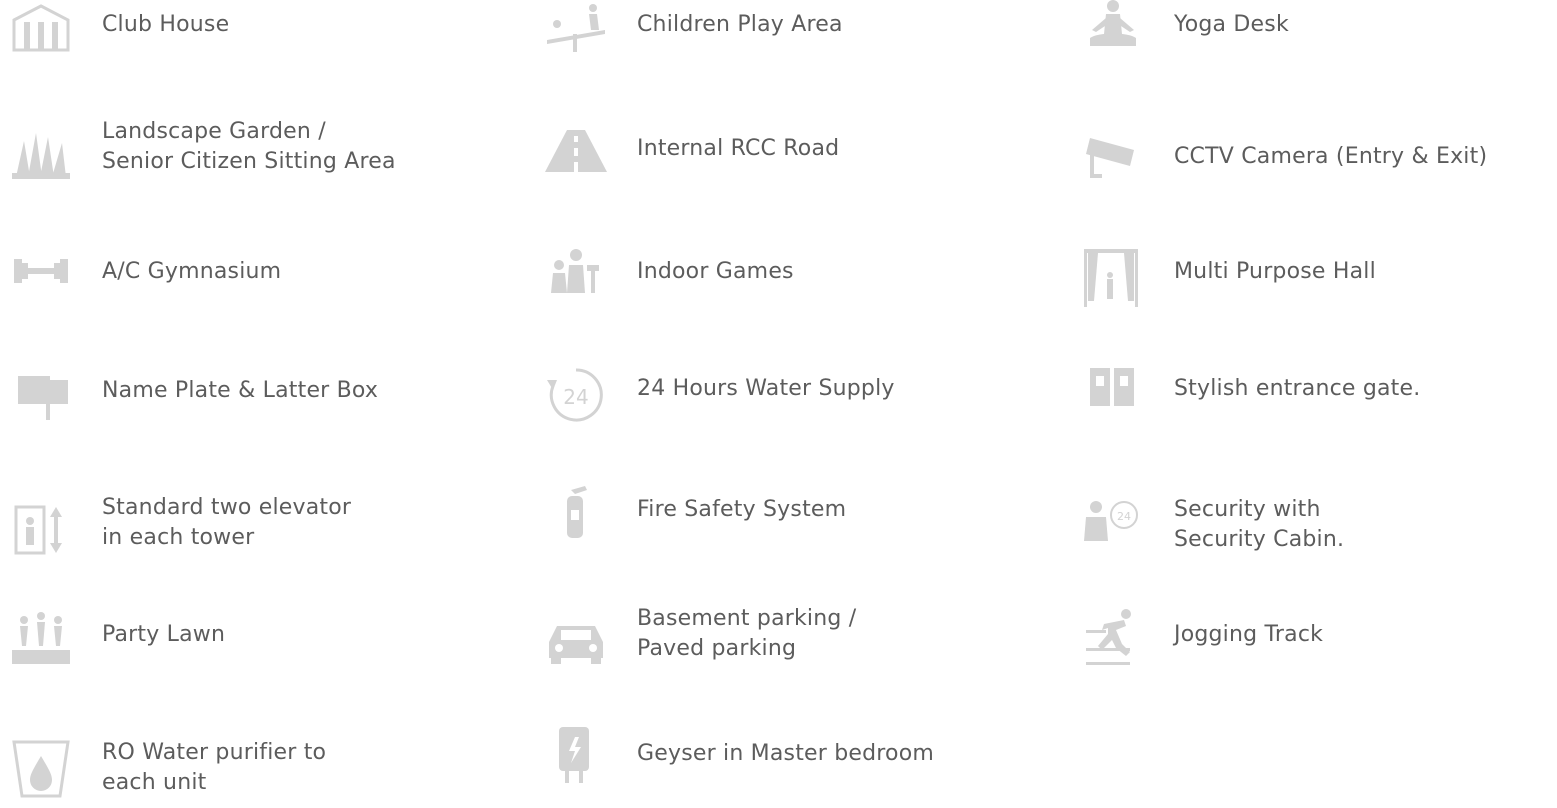 Image resolution: width=1557 pixels, height=808 pixels. I want to click on amenity-label: Children Play Area, so click(740, 25).